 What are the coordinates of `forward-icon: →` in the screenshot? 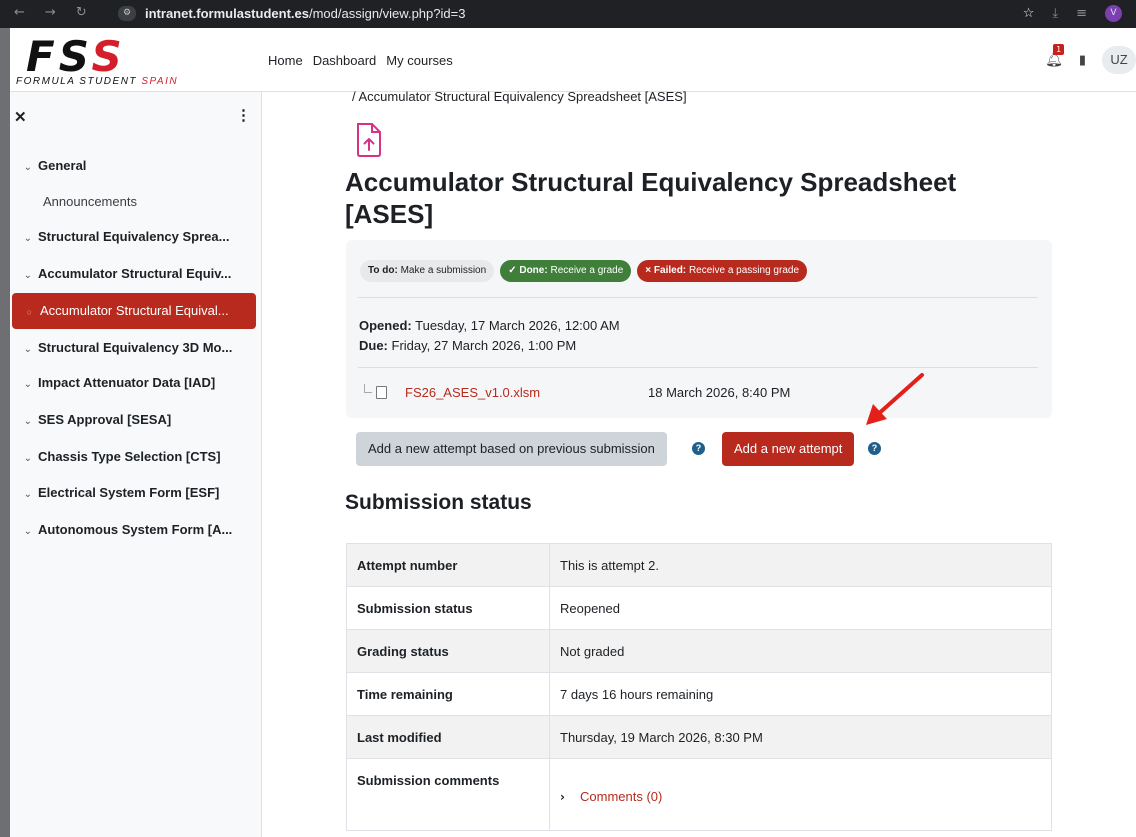 It's located at (50, 12).